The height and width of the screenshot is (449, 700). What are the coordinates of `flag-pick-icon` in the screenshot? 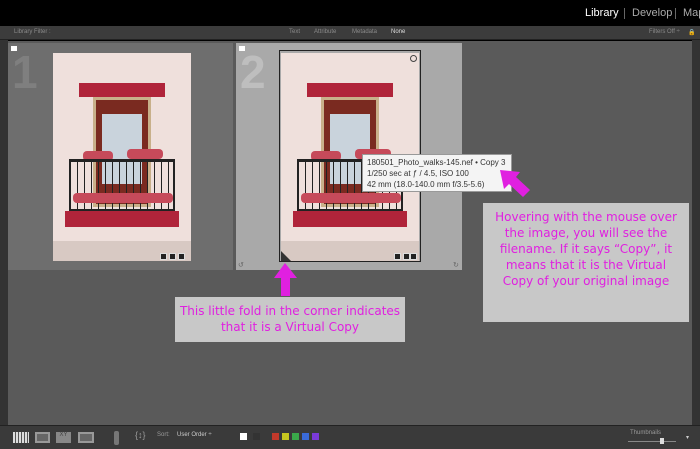 It's located at (243, 436).